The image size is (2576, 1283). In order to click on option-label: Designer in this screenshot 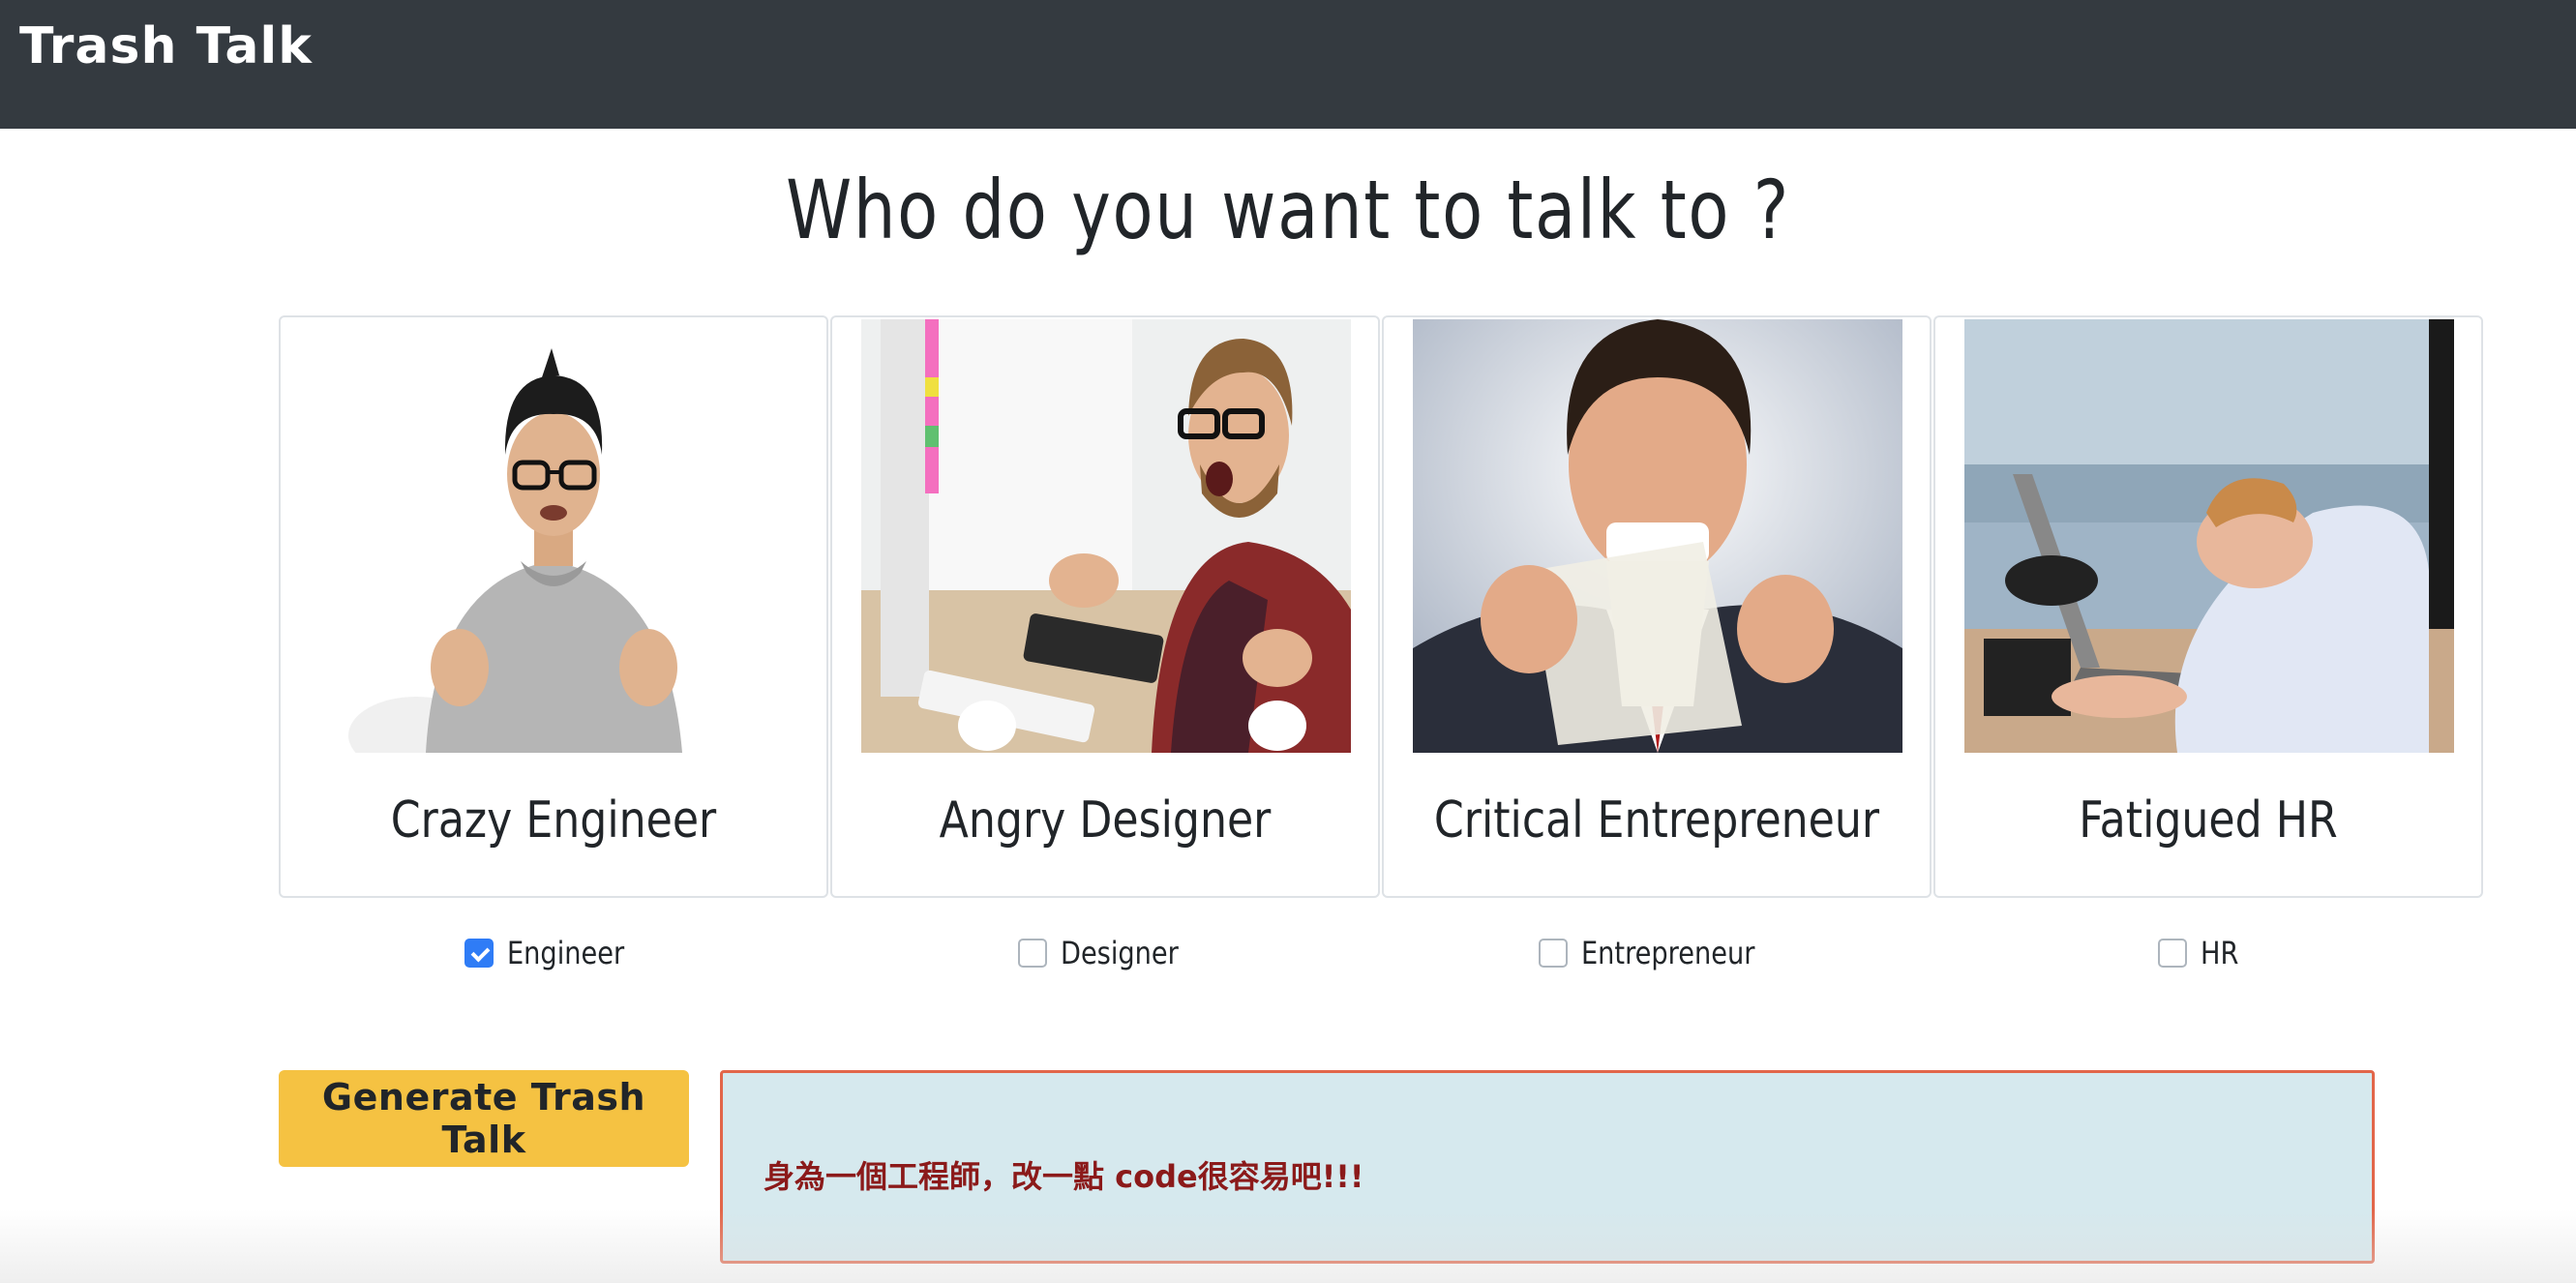, I will do `click(1120, 953)`.